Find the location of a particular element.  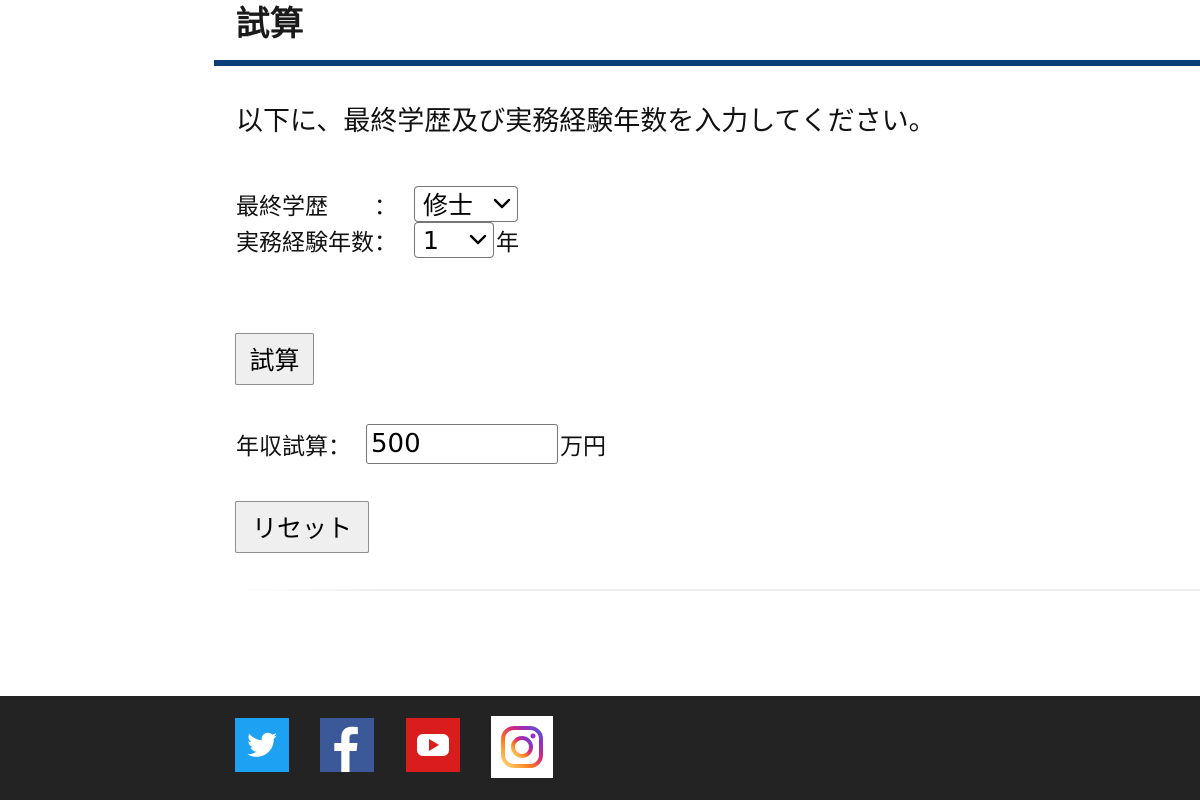

experience-selected-value: 1 is located at coordinates (431, 240).